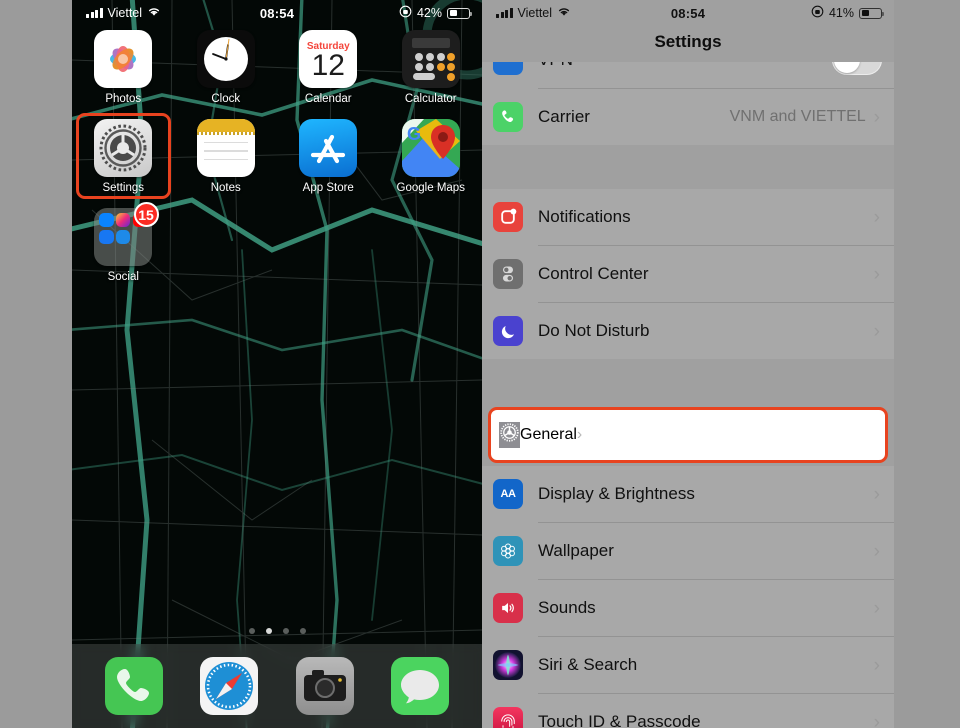 Image resolution: width=960 pixels, height=728 pixels. What do you see at coordinates (508, 494) in the screenshot?
I see `display-brightness-icon: AA` at bounding box center [508, 494].